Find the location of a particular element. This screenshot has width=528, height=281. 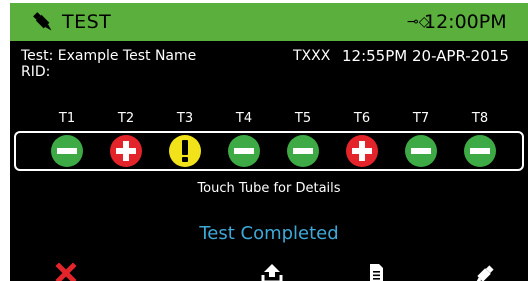

tube-label-t7: T7 is located at coordinates (421, 118).